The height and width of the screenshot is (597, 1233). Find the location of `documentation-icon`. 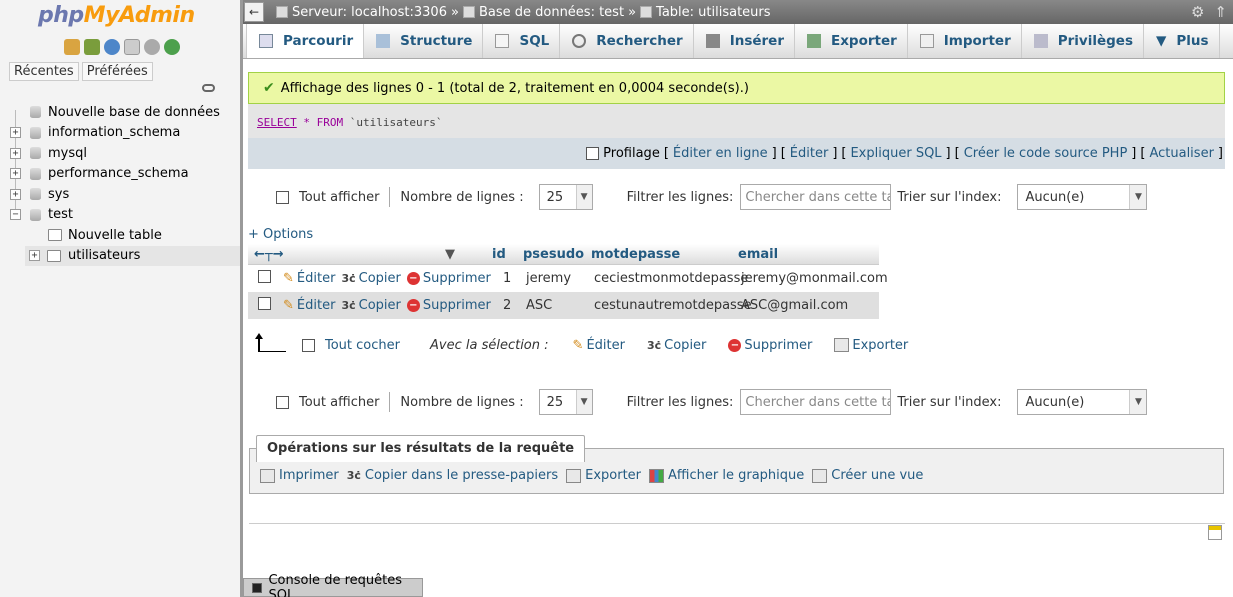

documentation-icon is located at coordinates (132, 47).